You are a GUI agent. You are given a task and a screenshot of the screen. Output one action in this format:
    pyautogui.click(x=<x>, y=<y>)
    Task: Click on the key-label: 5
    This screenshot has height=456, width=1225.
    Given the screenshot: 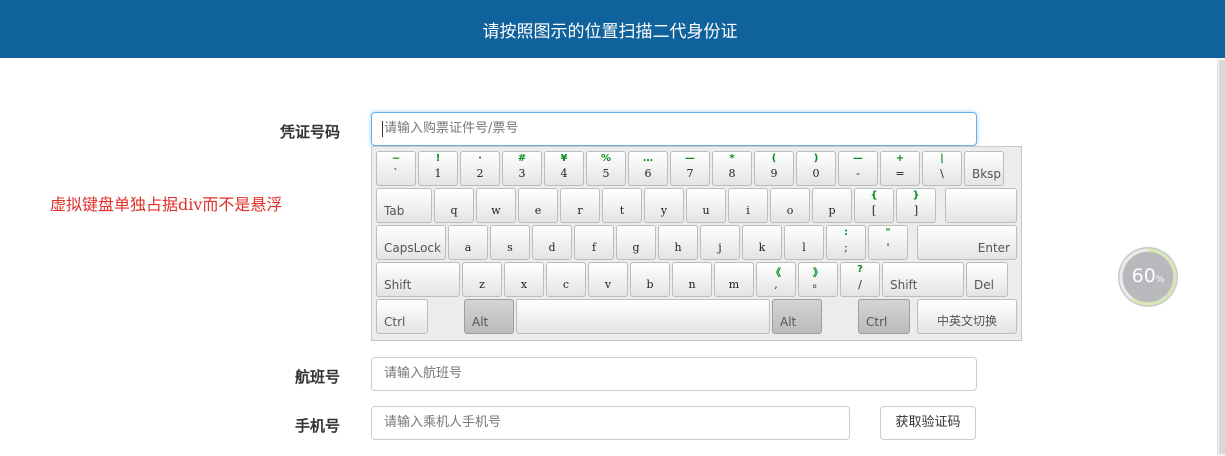 What is the action you would take?
    pyautogui.click(x=606, y=173)
    